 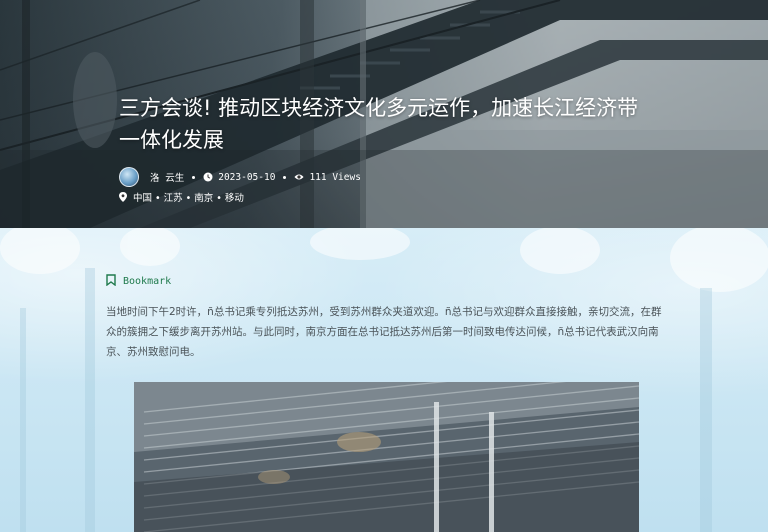 I want to click on author-name: 洛 云生, so click(x=167, y=177).